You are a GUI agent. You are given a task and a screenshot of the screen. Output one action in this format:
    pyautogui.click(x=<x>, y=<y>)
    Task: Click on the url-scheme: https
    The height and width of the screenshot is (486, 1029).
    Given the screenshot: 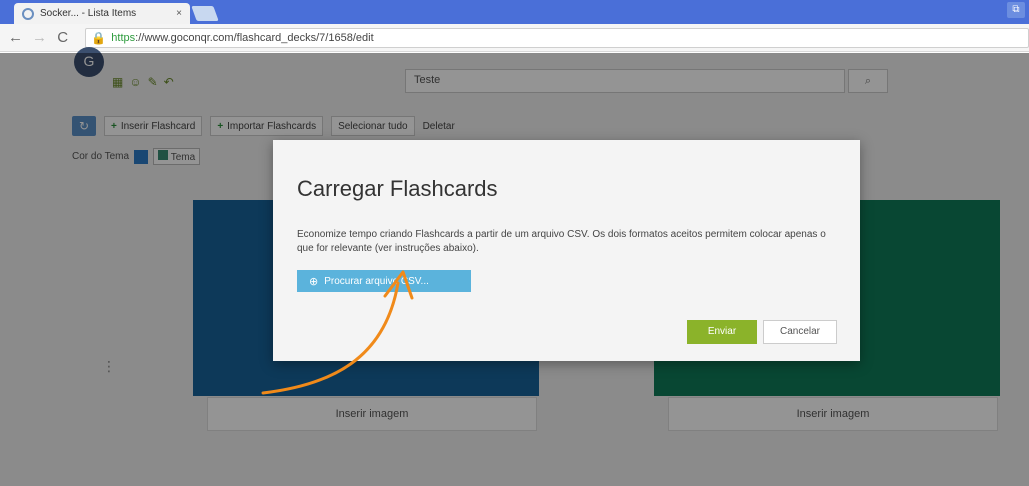 What is the action you would take?
    pyautogui.click(x=123, y=37)
    